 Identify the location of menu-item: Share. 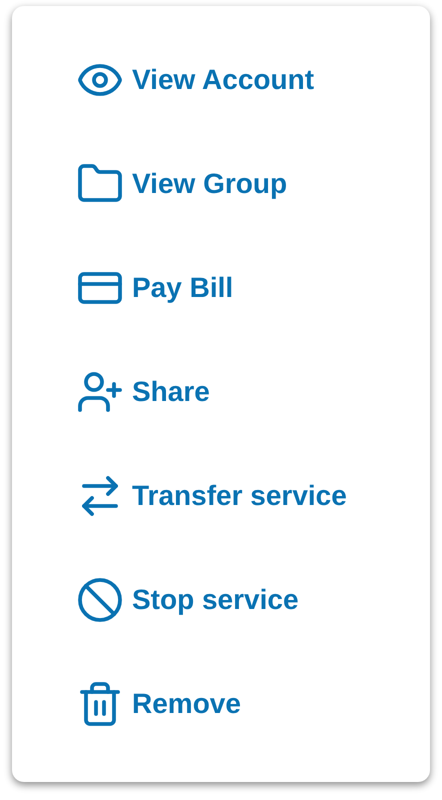
(253, 392).